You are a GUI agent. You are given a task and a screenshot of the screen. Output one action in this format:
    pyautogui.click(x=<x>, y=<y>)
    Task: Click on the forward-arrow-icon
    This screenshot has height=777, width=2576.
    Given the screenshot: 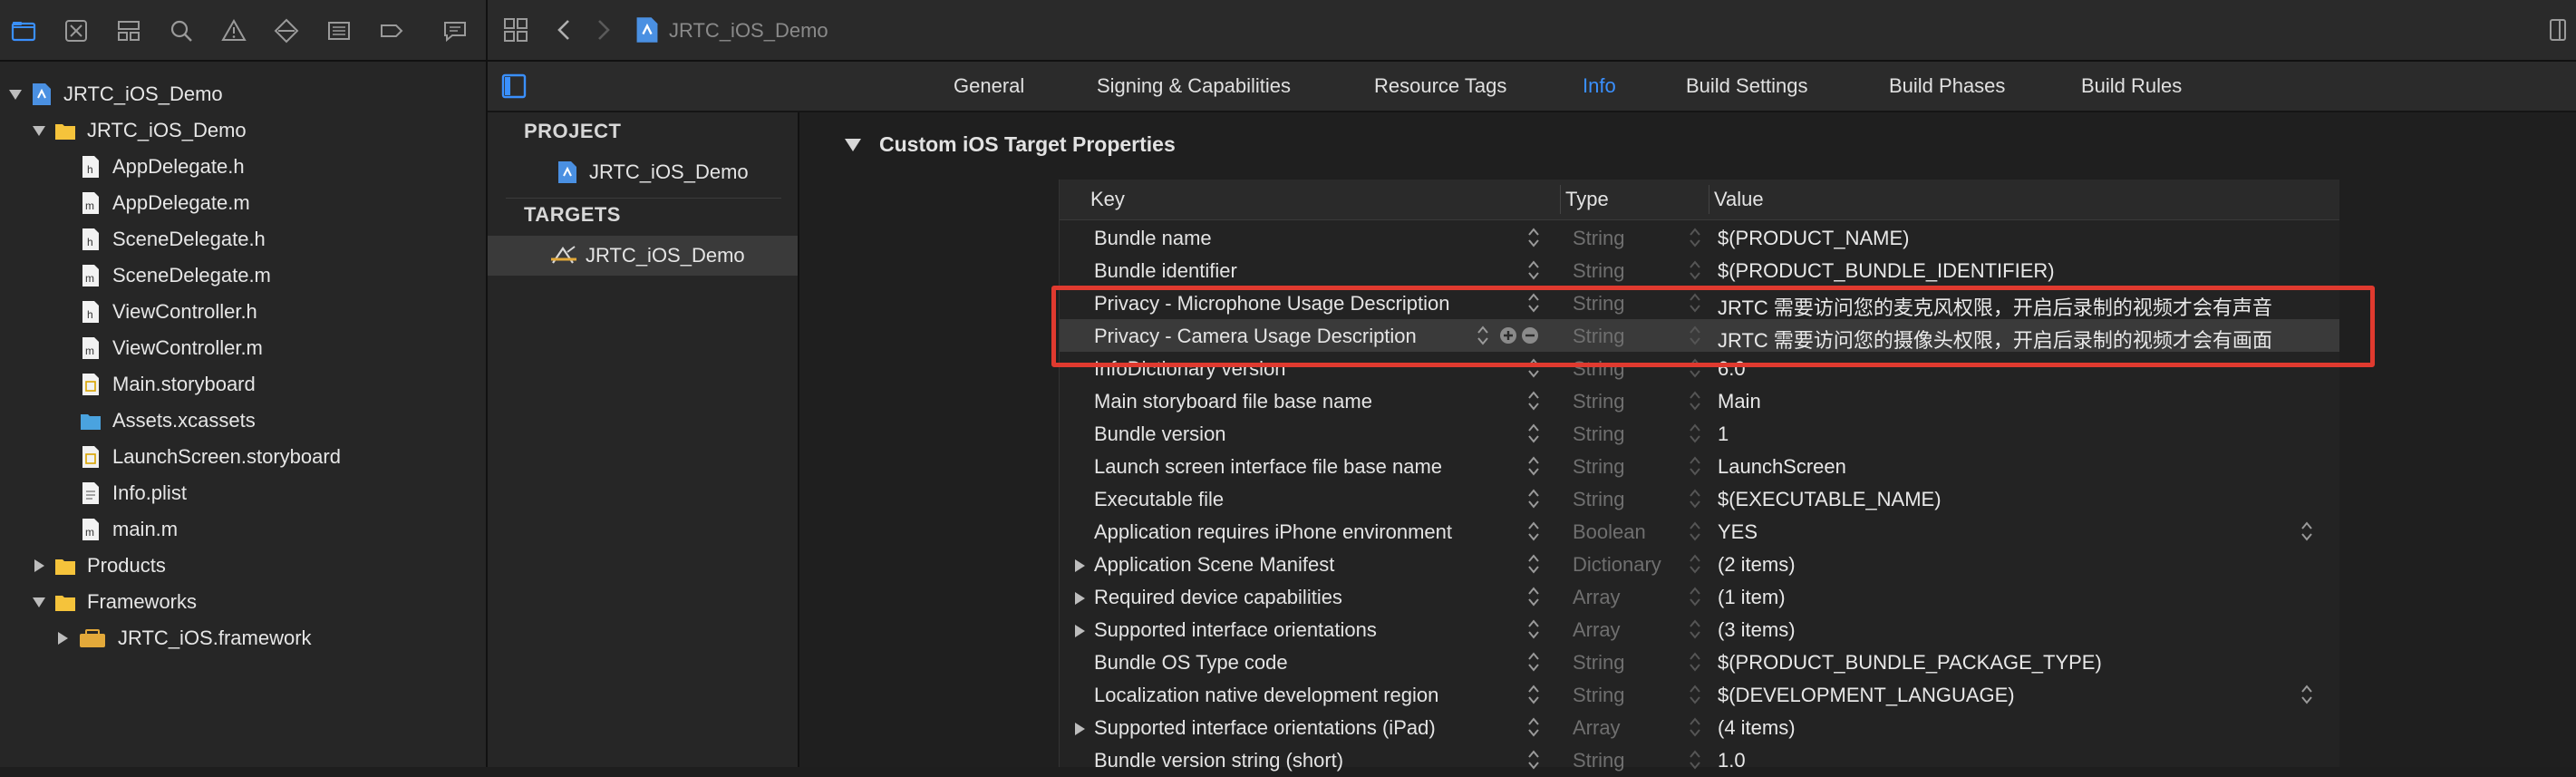 What is the action you would take?
    pyautogui.click(x=602, y=30)
    